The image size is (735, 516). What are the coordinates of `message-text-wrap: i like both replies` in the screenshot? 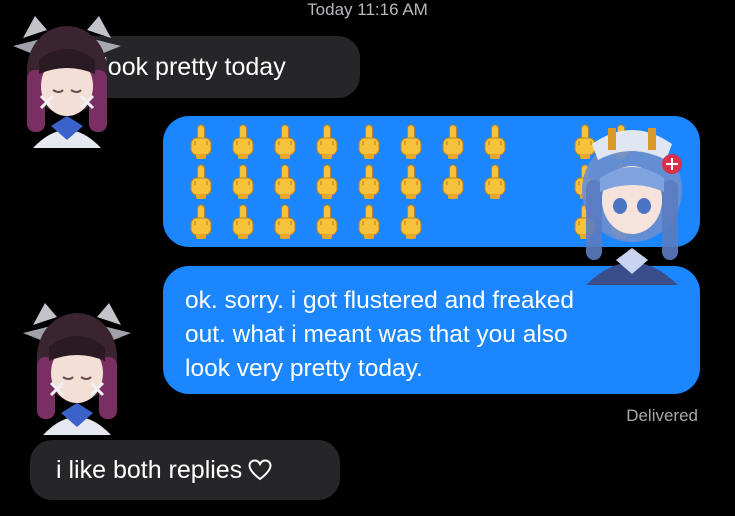 It's located at (185, 464).